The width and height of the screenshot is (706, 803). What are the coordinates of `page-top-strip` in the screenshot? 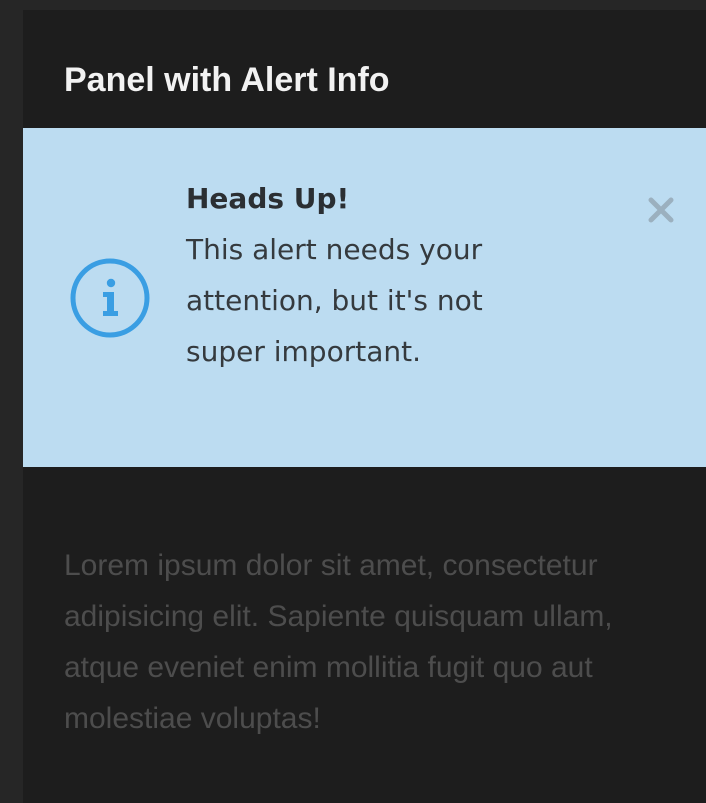 It's located at (353, 5).